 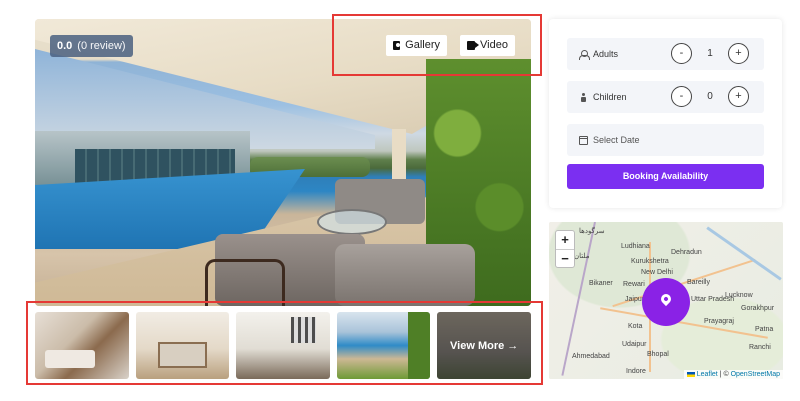 I want to click on gallery-button-label: Gallery, so click(x=422, y=45).